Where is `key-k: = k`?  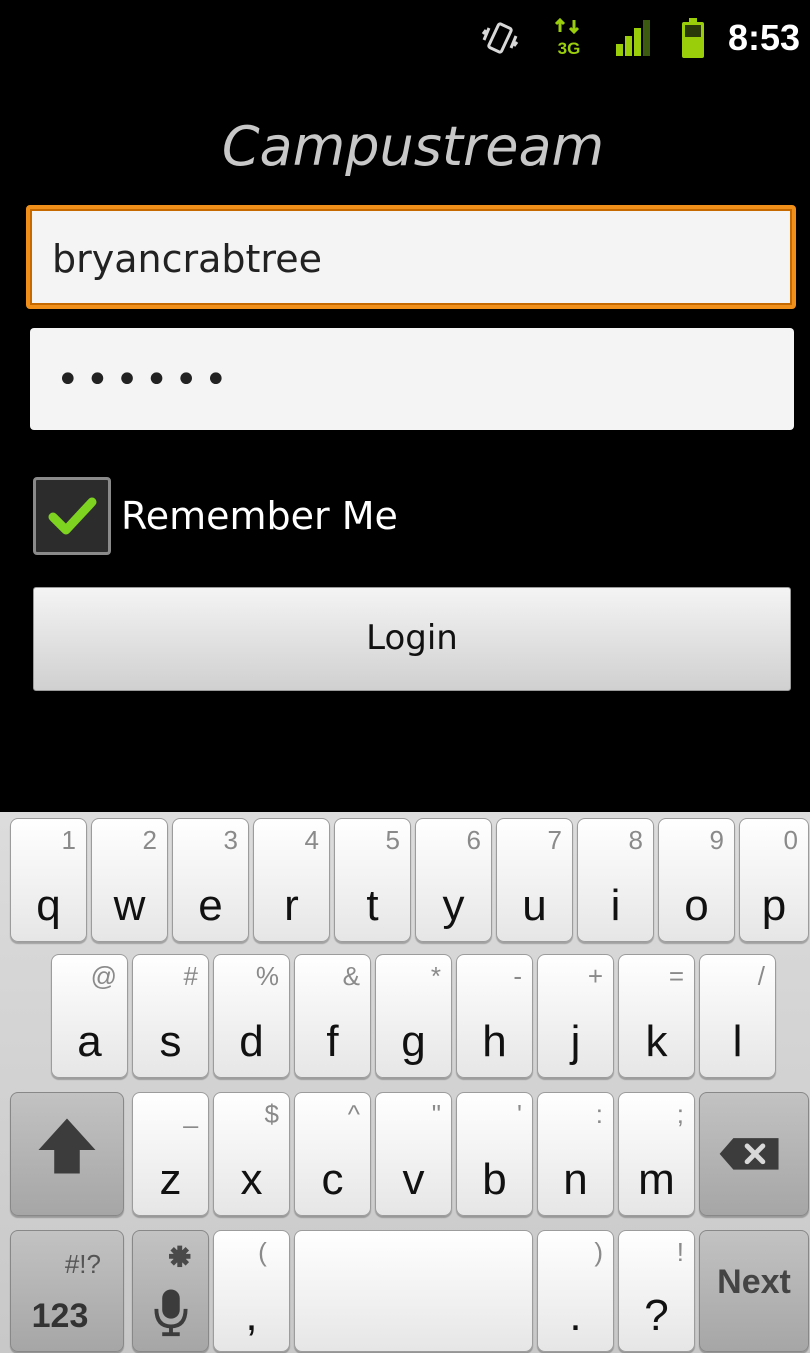 key-k: = k is located at coordinates (656, 1016).